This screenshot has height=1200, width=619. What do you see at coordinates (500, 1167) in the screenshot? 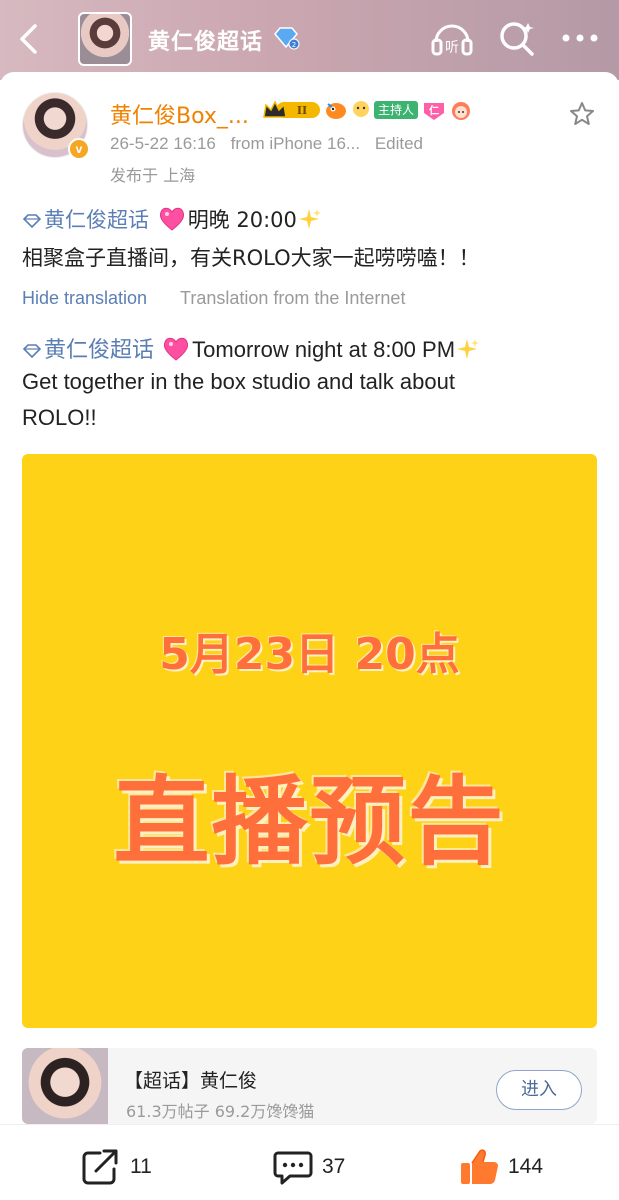
I see `like-button: 144` at bounding box center [500, 1167].